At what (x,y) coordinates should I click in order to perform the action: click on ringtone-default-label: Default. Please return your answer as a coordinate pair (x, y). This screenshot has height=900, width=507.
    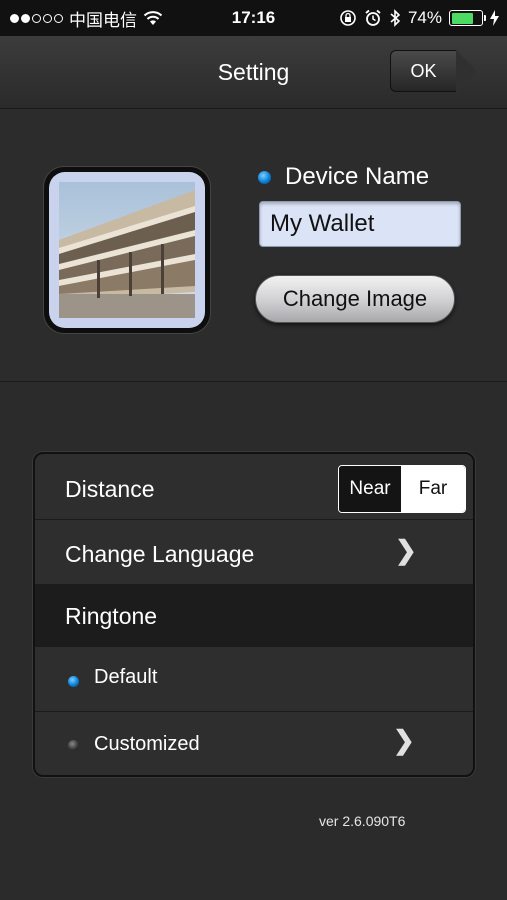
    Looking at the image, I should click on (126, 677).